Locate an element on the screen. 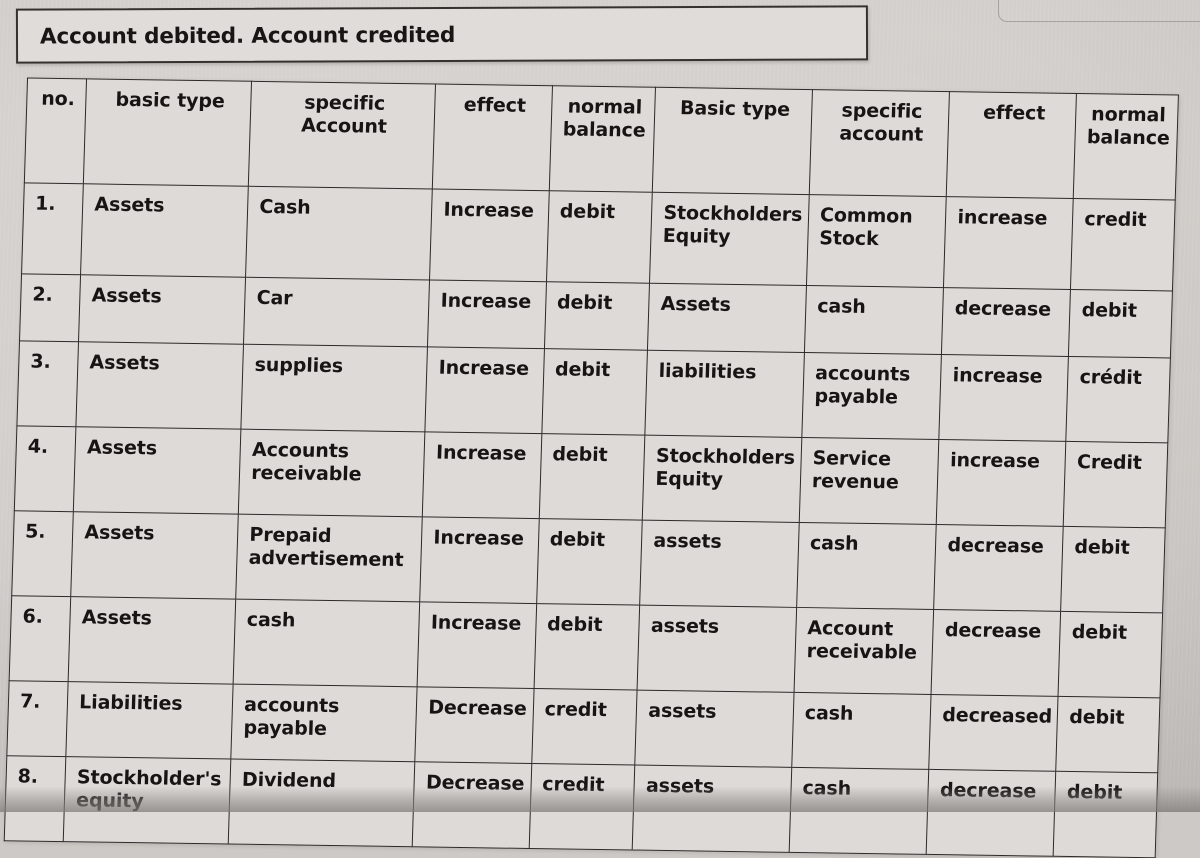 Image resolution: width=1200 pixels, height=858 pixels. prompt-box: Account debited. Account credited is located at coordinates (442, 34).